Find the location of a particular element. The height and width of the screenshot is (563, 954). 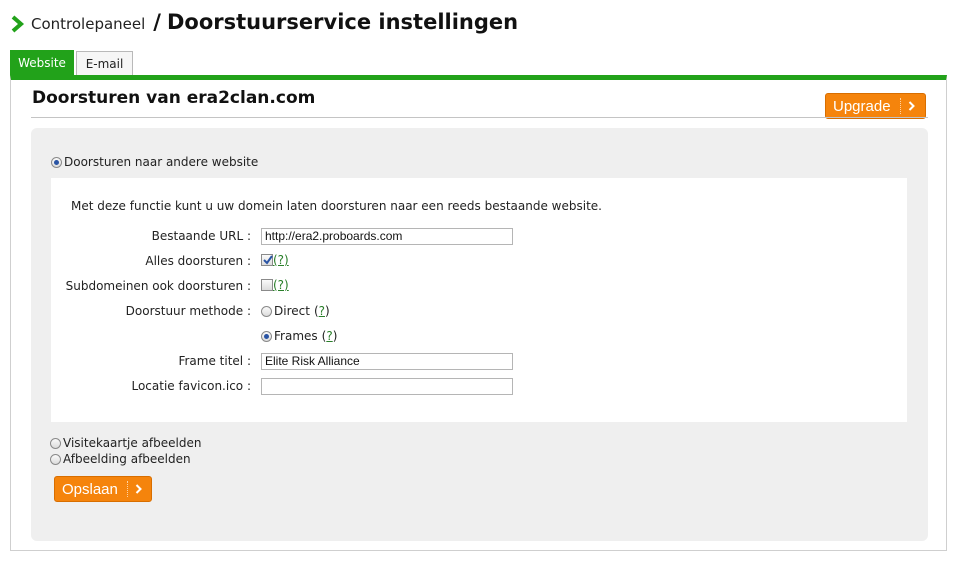

subdomains-checkbox is located at coordinates (267, 285).